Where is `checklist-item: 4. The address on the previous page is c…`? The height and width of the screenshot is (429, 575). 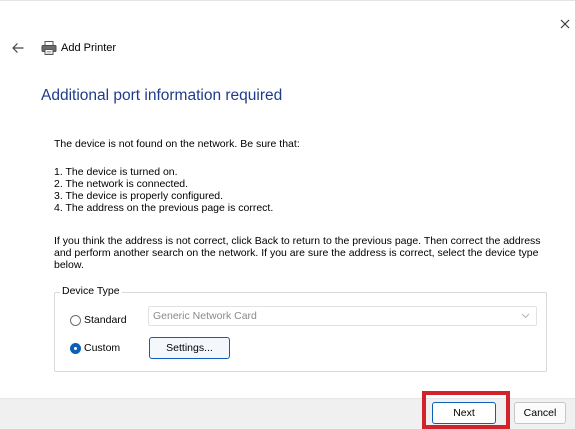 checklist-item: 4. The address on the previous page is c… is located at coordinates (164, 208).